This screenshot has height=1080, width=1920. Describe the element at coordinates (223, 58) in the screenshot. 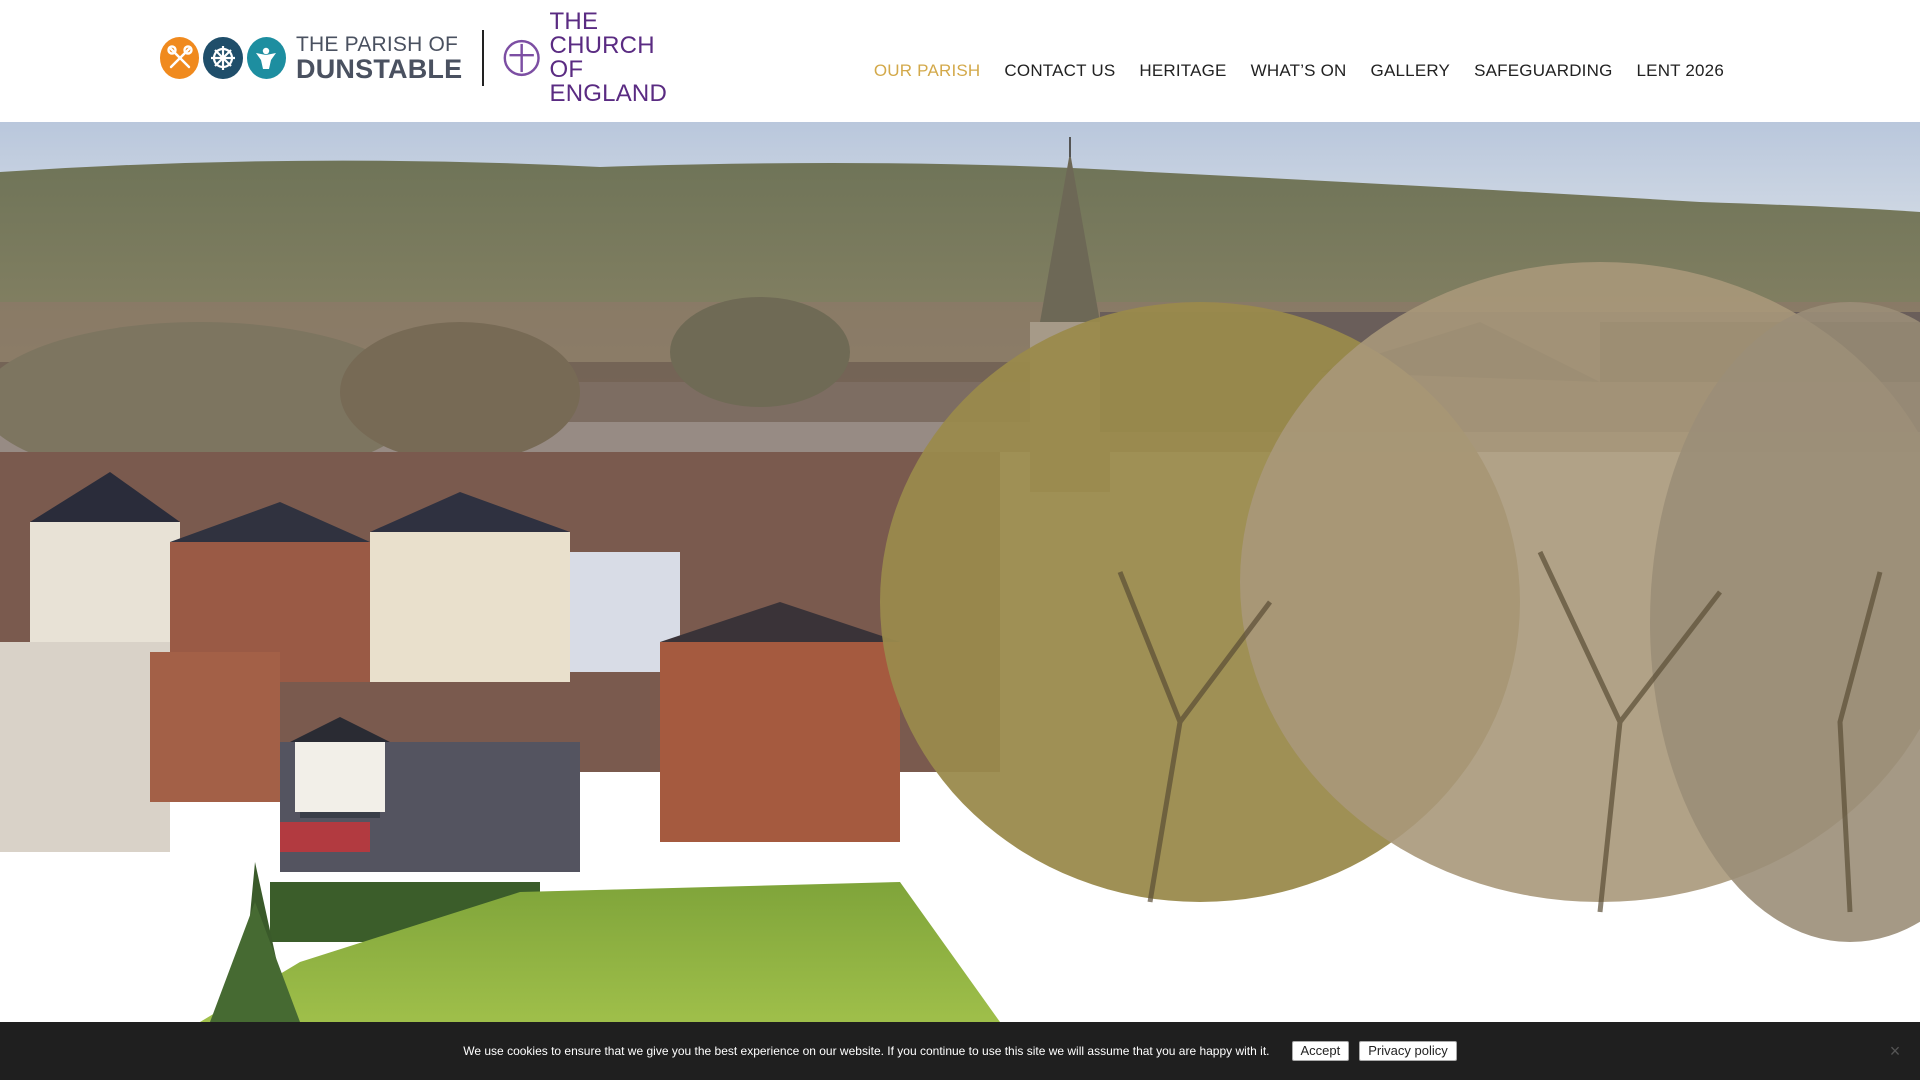

I see `cross-wheel-badge-icon` at that location.